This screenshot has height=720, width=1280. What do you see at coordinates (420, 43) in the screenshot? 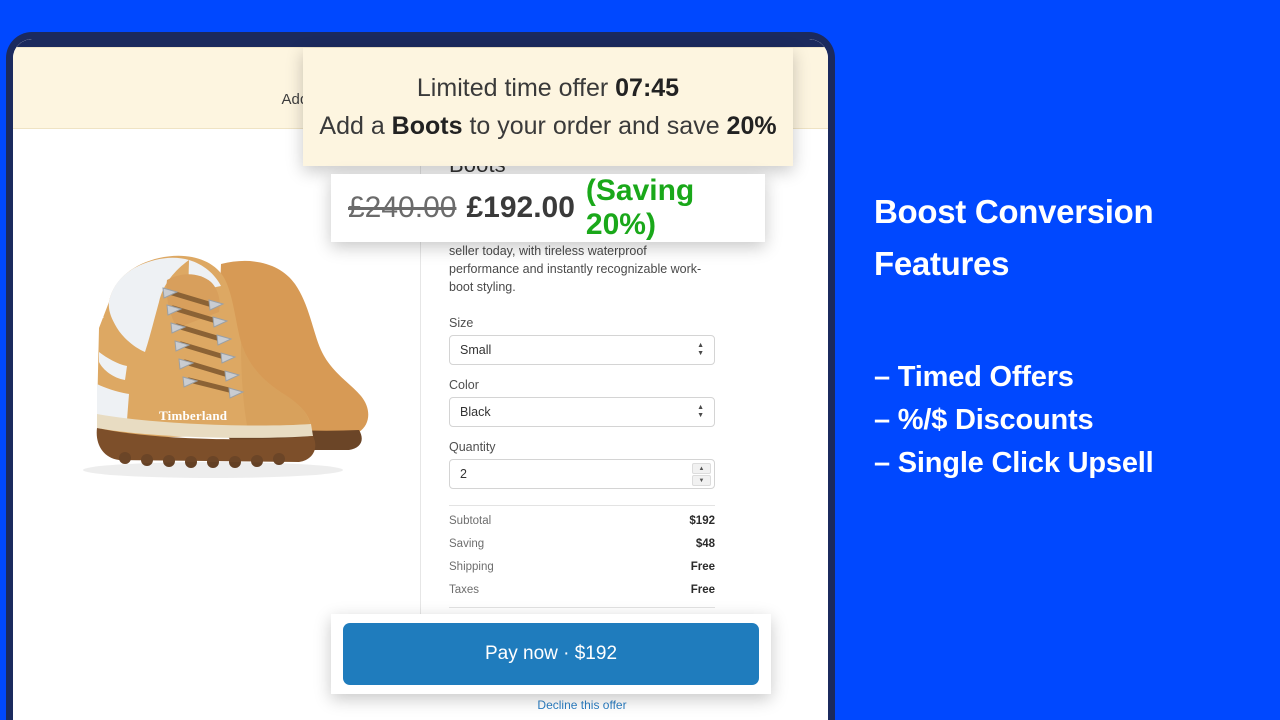
I see `browser-chrome-bar` at bounding box center [420, 43].